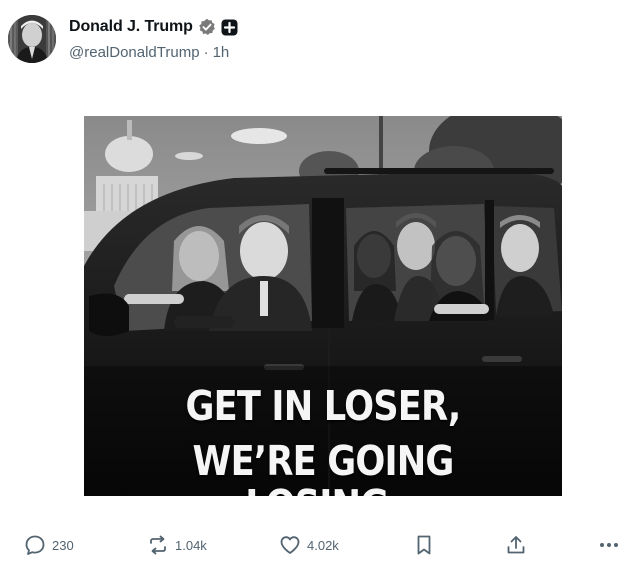  I want to click on author-handle-row: @realDonaldTrump · 1h, so click(149, 52).